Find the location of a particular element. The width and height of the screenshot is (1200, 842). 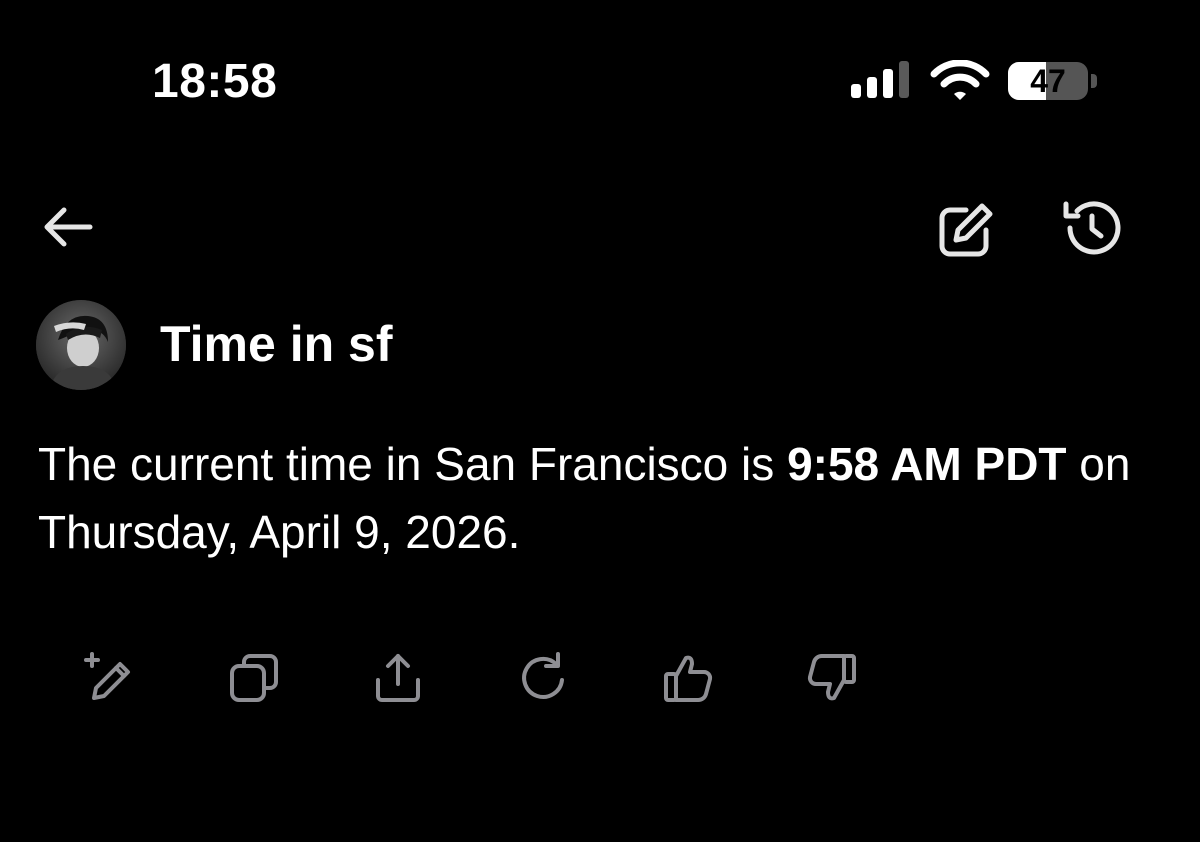

signal-icon is located at coordinates (880, 79).